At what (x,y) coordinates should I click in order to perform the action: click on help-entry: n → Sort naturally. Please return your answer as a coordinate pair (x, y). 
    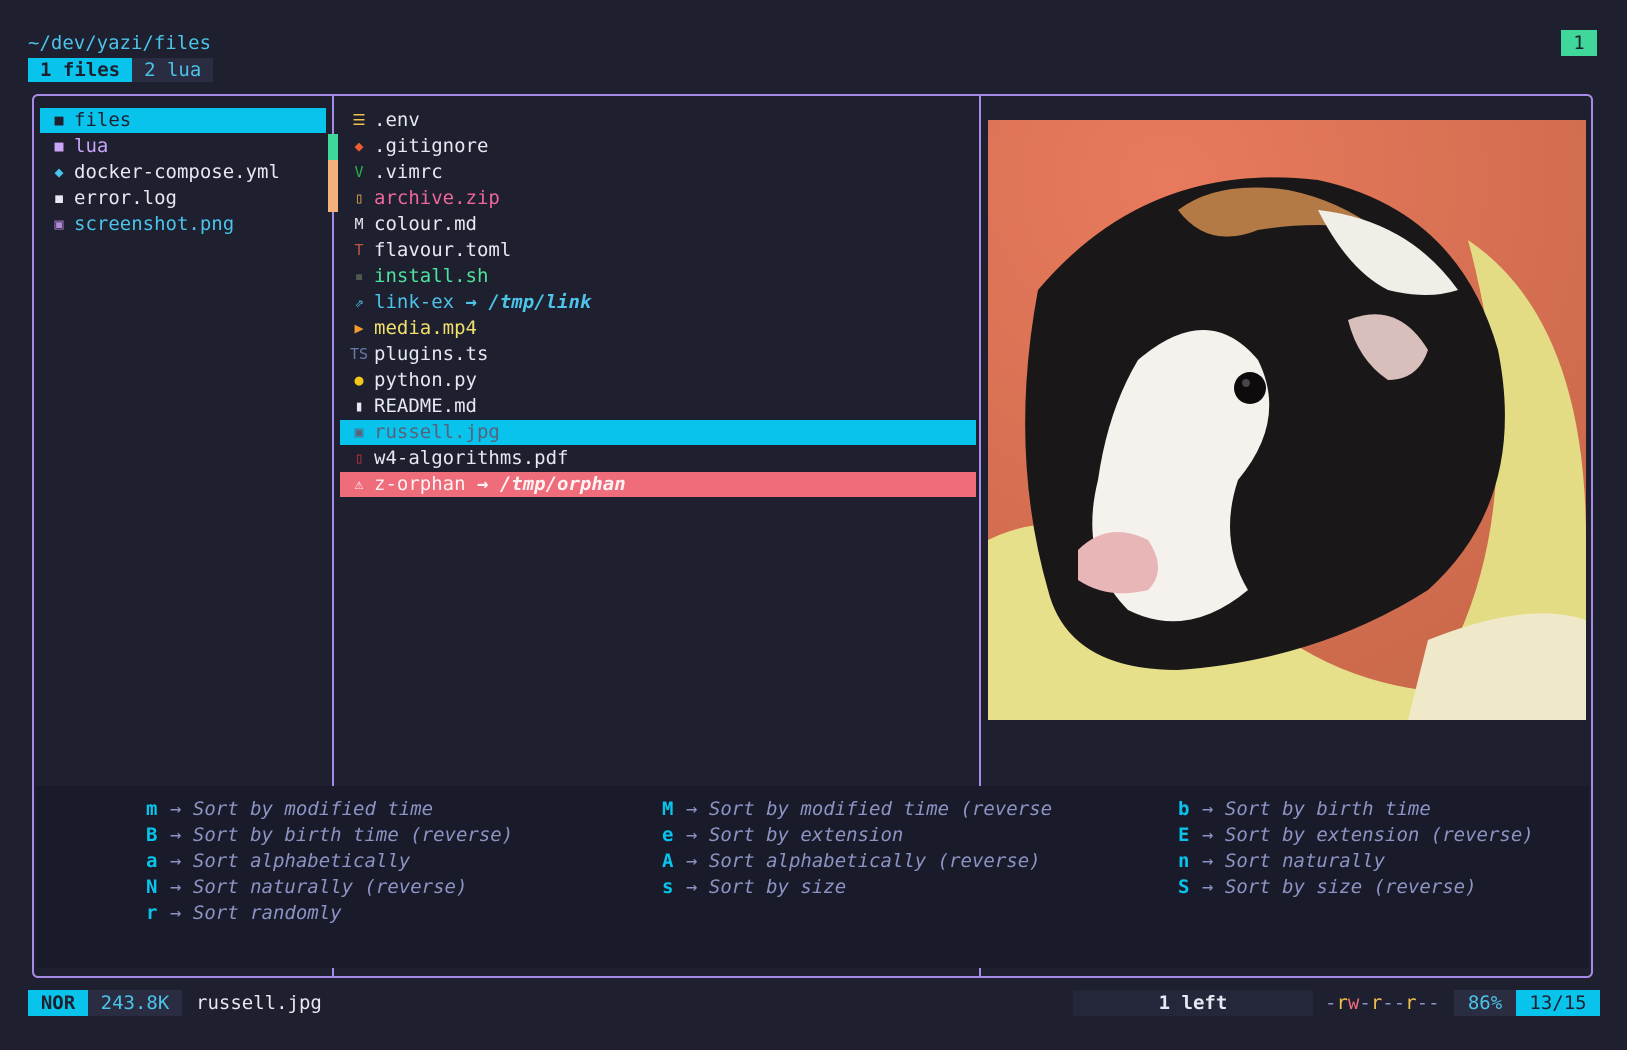
    Looking at the image, I should click on (1281, 861).